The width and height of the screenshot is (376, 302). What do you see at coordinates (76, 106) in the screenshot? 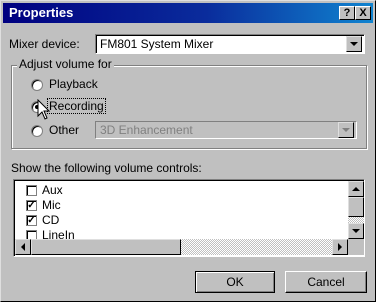
I see `recording-label: Recording` at bounding box center [76, 106].